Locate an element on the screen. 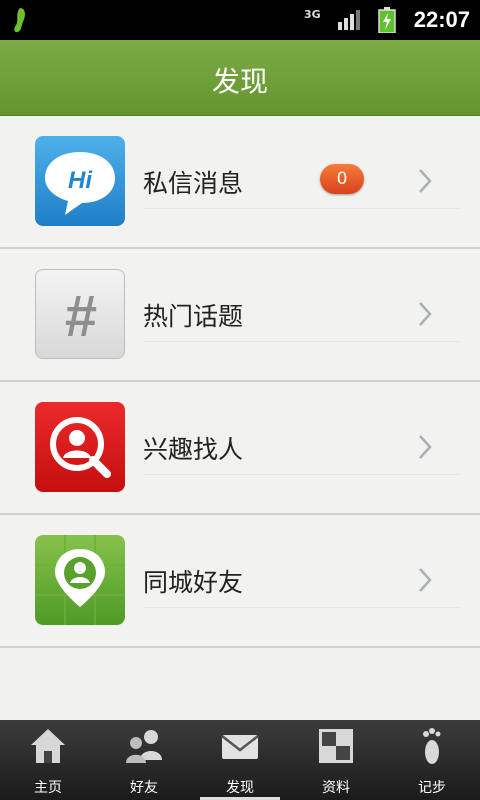 This screenshot has width=480, height=800. location-pin-icon is located at coordinates (80, 580).